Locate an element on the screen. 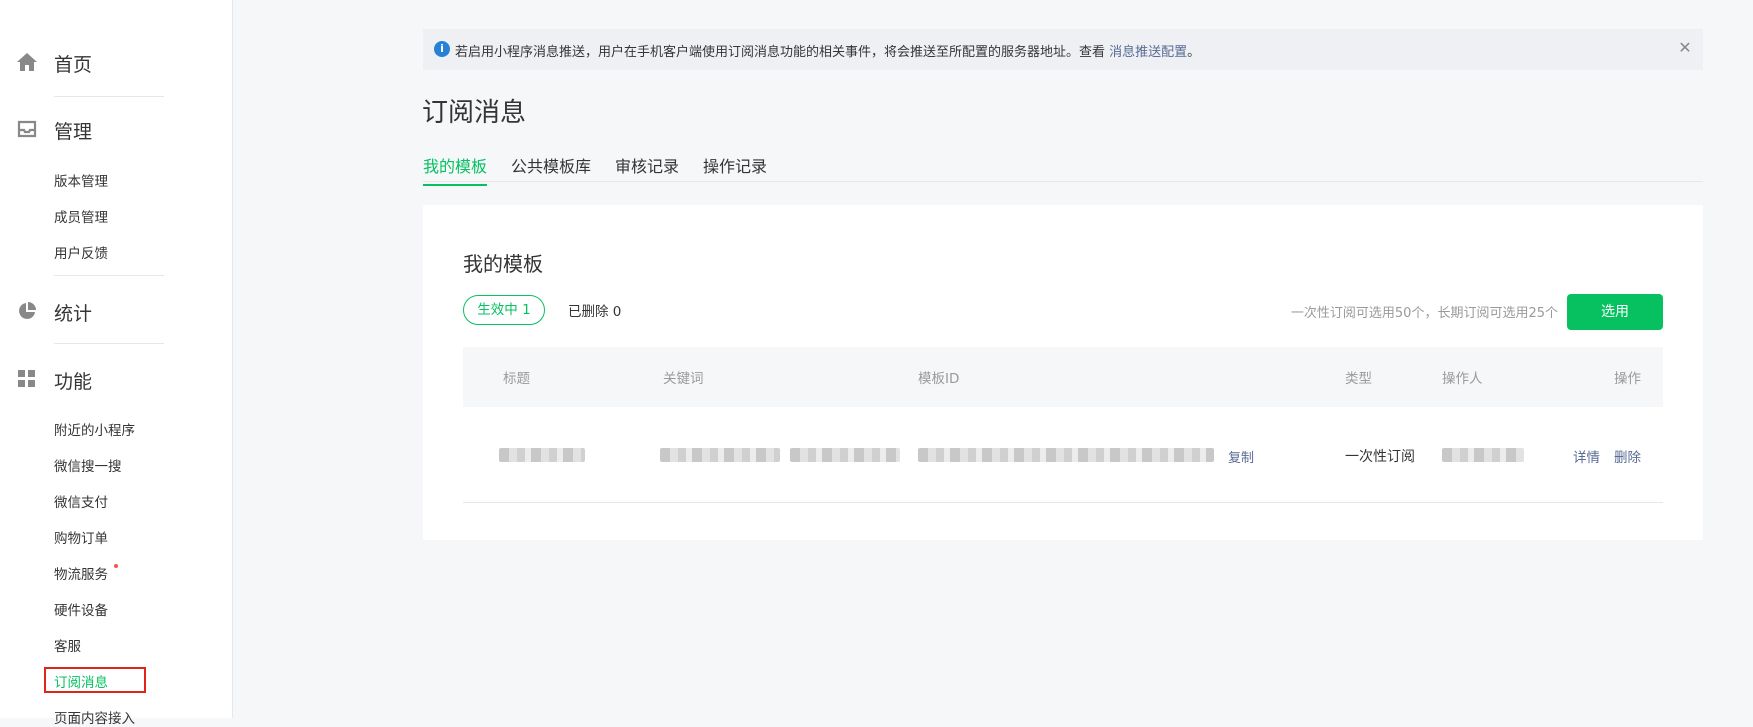 The image size is (1753, 727). redacted-operator is located at coordinates (1483, 455).